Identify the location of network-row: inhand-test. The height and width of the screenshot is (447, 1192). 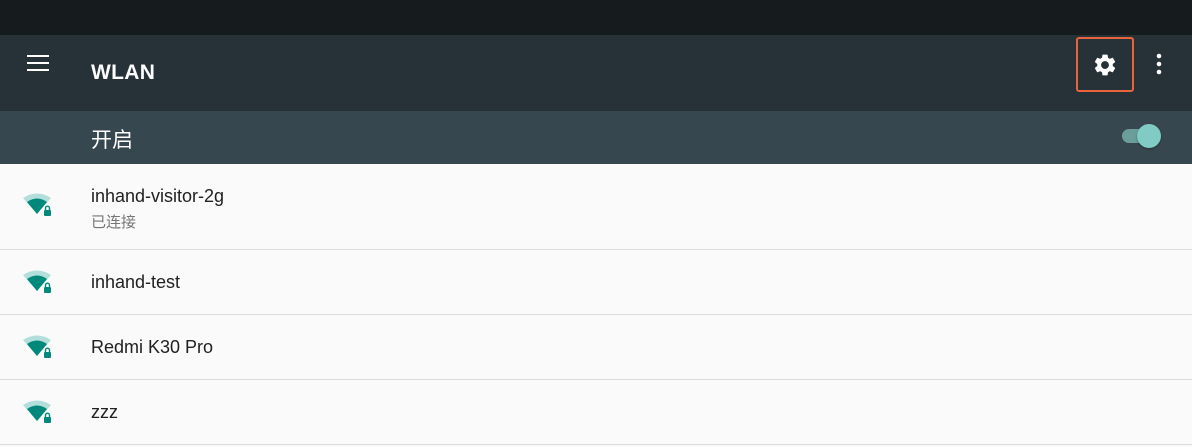
(596, 282).